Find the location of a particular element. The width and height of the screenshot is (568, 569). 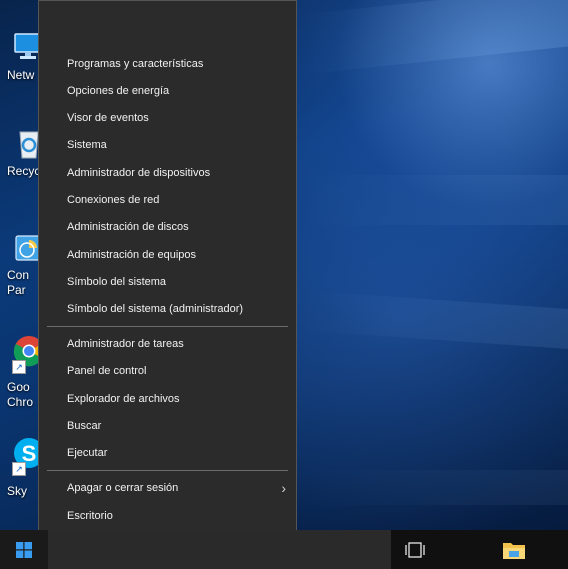

taskbar is located at coordinates (284, 549).